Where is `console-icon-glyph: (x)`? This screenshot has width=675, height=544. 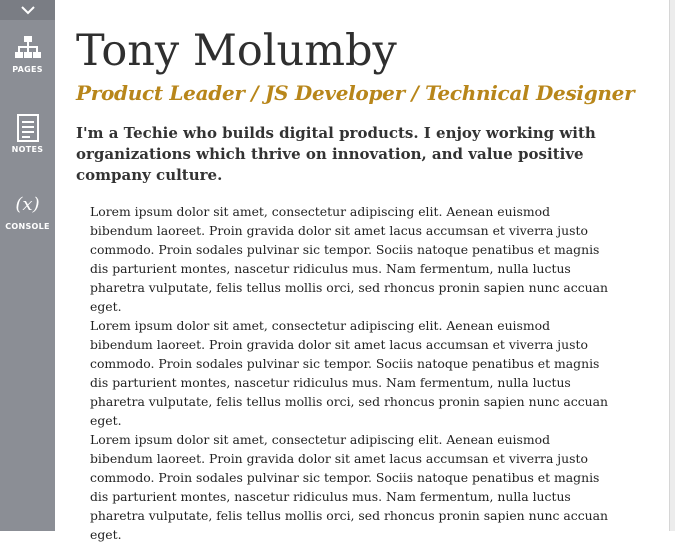 console-icon-glyph: (x) is located at coordinates (27, 204).